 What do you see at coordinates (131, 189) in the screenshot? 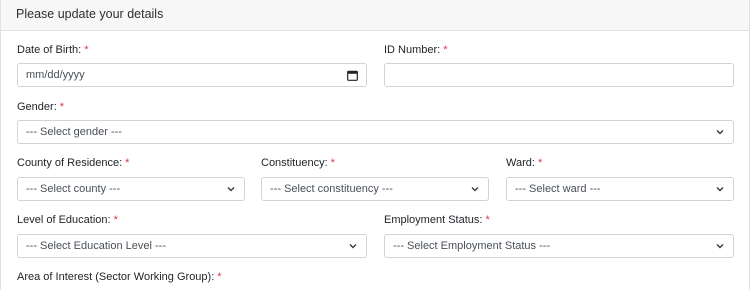
I see `county-select: --- Select county ---` at bounding box center [131, 189].